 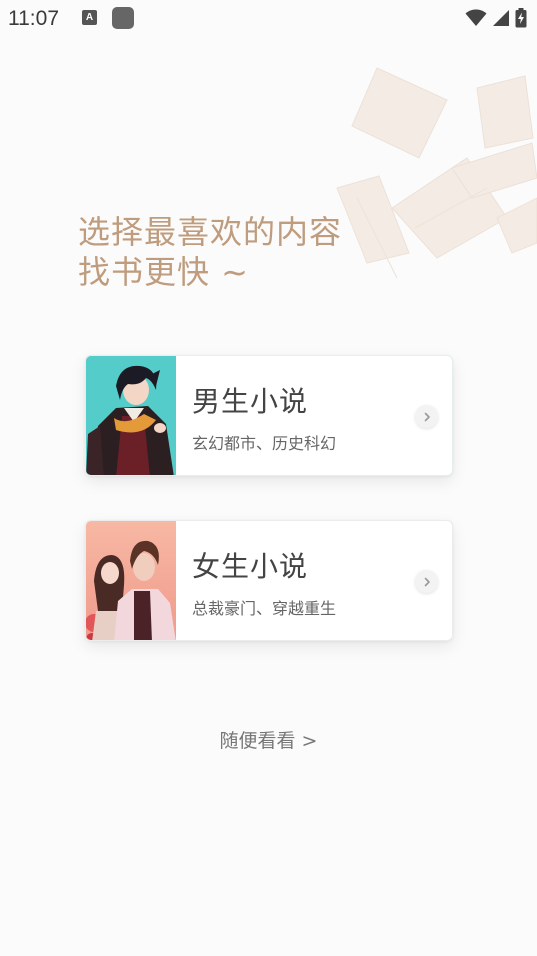 I want to click on female-novels-cover-image, so click(x=131, y=580).